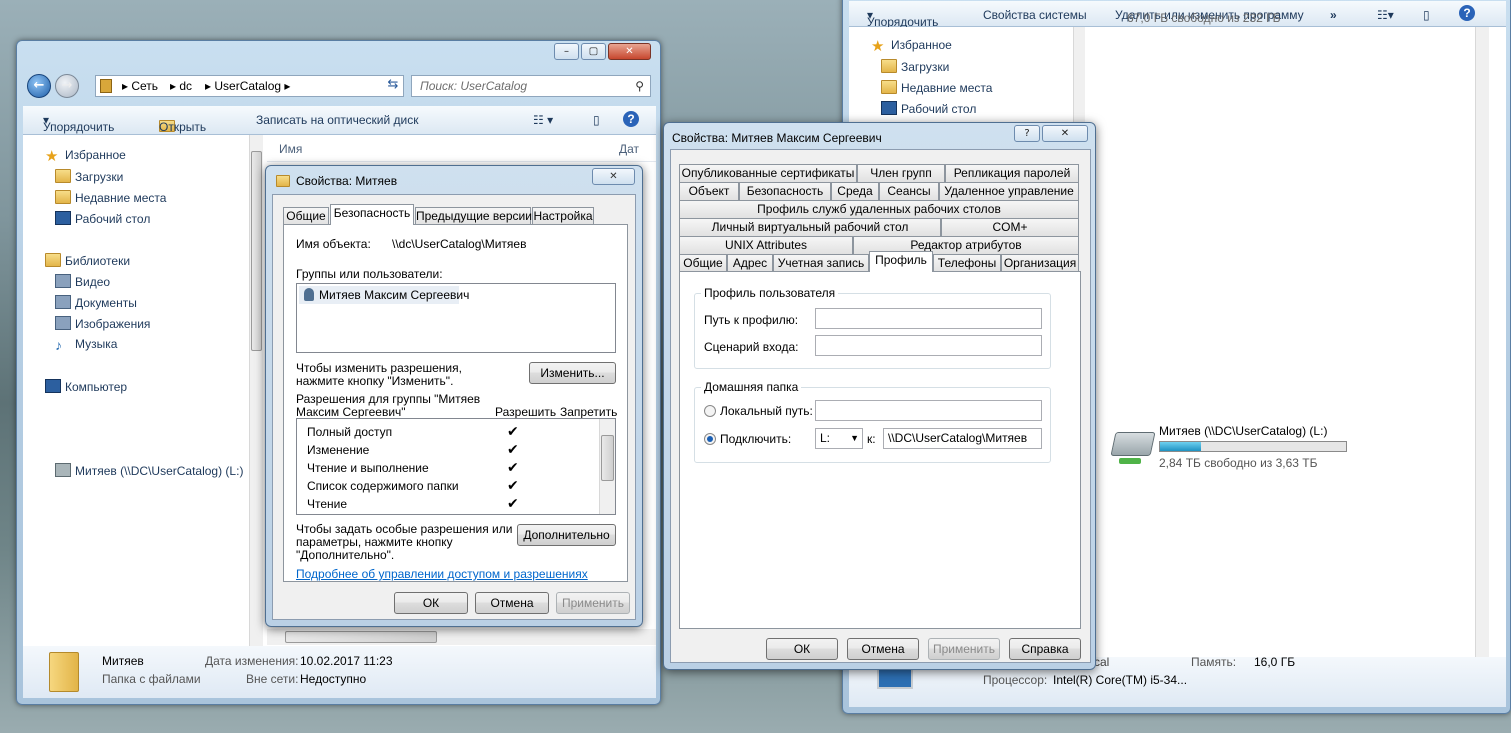 This screenshot has width=1511, height=733. What do you see at coordinates (821, 263) in the screenshot?
I see `tab-account: Учетная запись` at bounding box center [821, 263].